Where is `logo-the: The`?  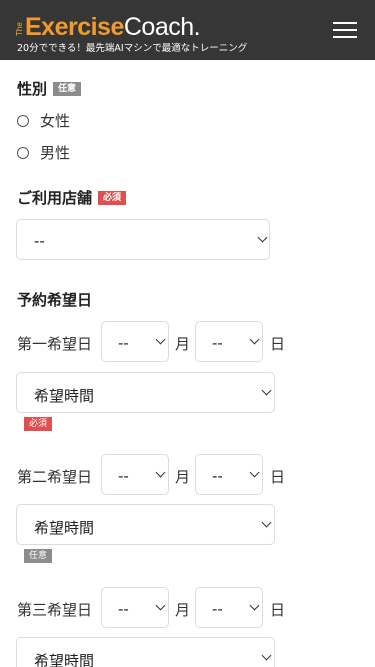
logo-the: The is located at coordinates (19, 29).